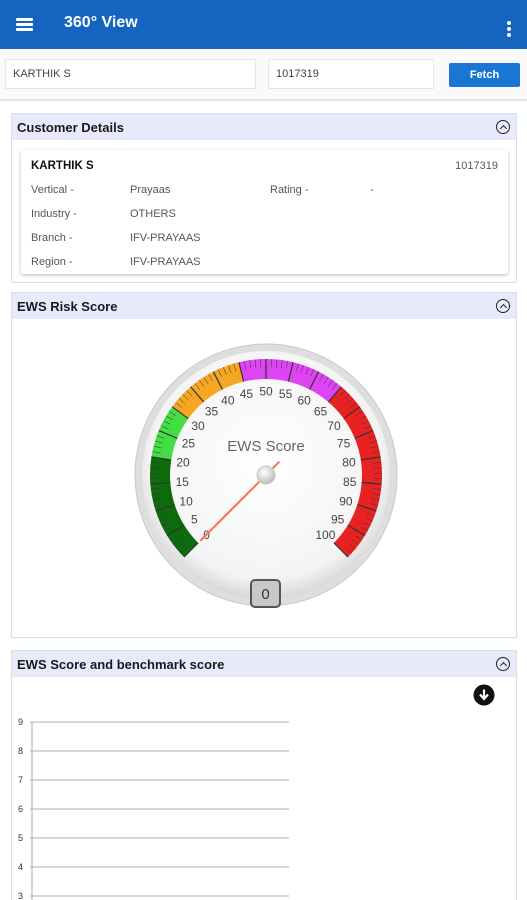 This screenshot has width=527, height=900. Describe the element at coordinates (286, 394) in the screenshot. I see `gauge-tick-label: 55` at that location.